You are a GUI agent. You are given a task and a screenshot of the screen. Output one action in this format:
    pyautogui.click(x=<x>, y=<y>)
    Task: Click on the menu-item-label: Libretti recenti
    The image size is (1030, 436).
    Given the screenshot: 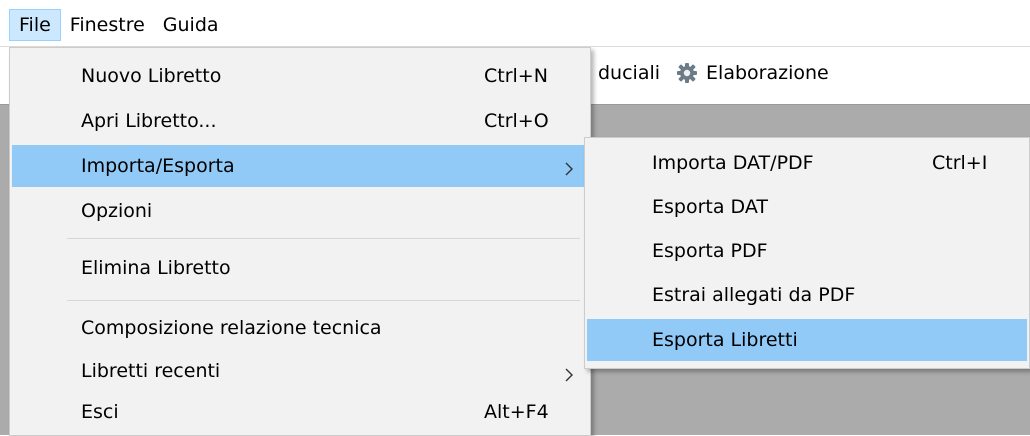 What is the action you would take?
    pyautogui.click(x=151, y=371)
    